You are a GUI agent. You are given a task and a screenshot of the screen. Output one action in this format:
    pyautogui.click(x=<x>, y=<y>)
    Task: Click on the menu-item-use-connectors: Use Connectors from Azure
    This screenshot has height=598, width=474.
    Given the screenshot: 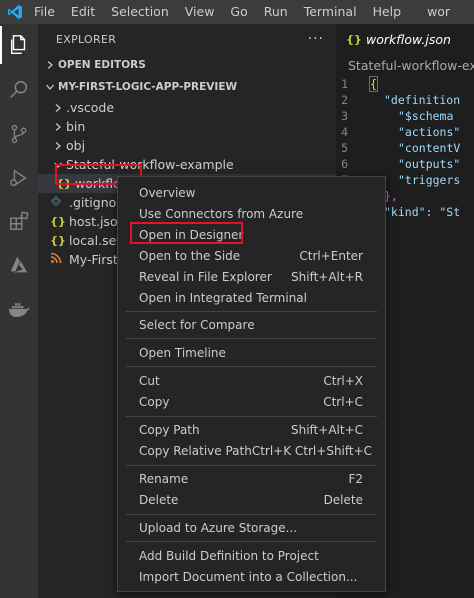 What is the action you would take?
    pyautogui.click(x=251, y=213)
    